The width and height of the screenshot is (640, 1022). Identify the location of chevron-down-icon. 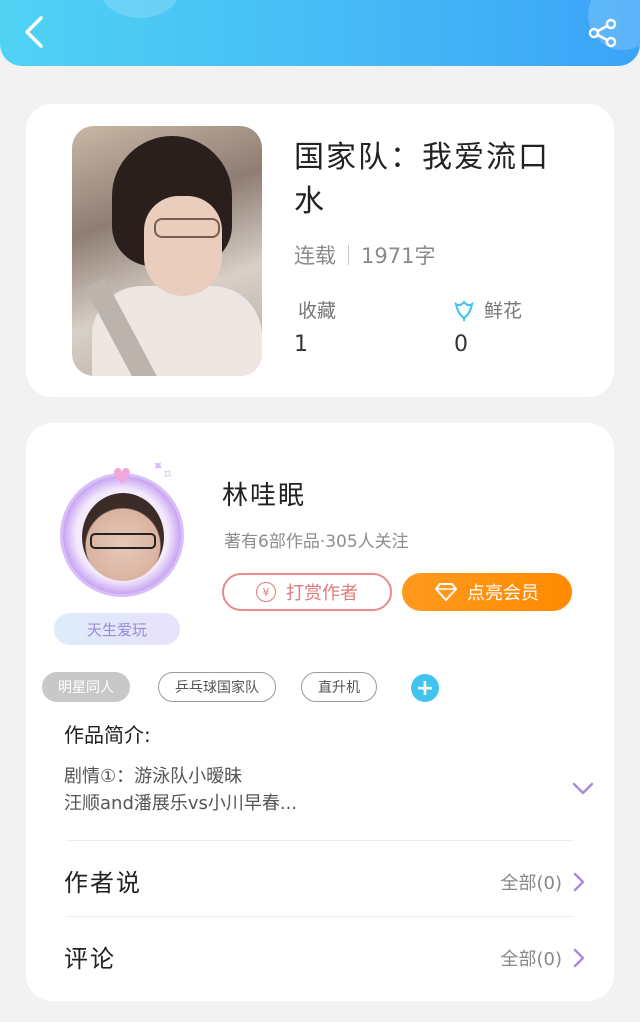
(583, 788).